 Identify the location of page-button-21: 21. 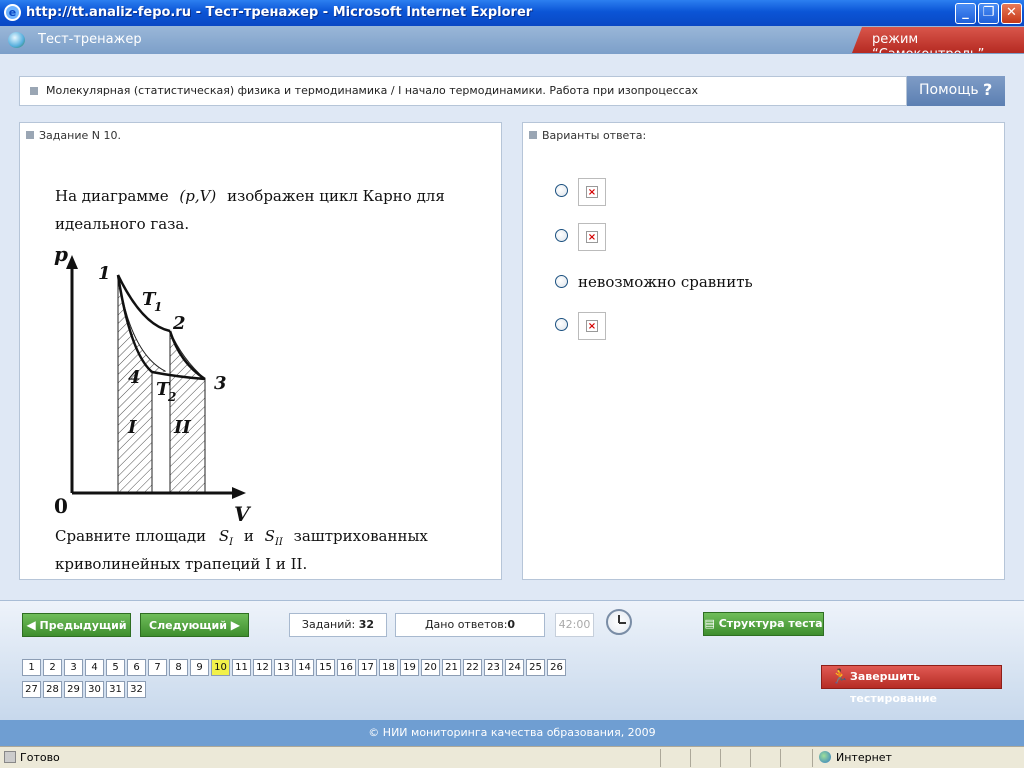
(451, 667).